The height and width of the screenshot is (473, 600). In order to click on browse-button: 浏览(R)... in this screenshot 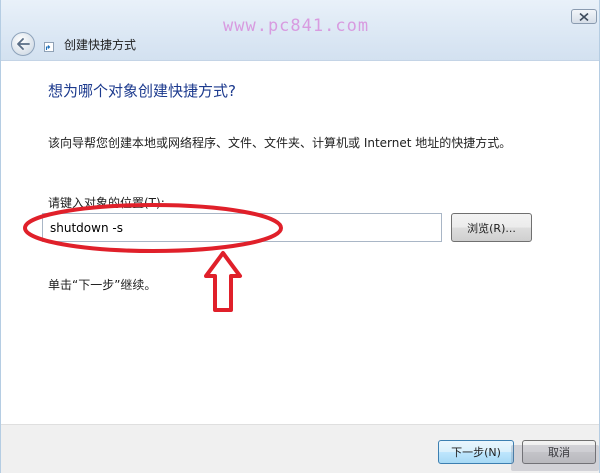, I will do `click(491, 227)`.